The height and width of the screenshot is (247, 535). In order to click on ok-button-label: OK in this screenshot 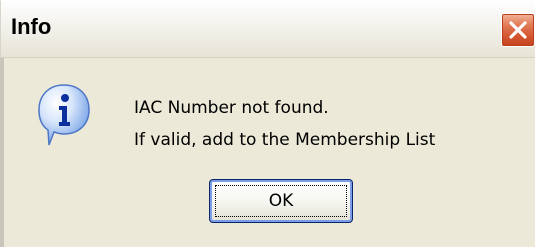, I will do `click(281, 201)`.